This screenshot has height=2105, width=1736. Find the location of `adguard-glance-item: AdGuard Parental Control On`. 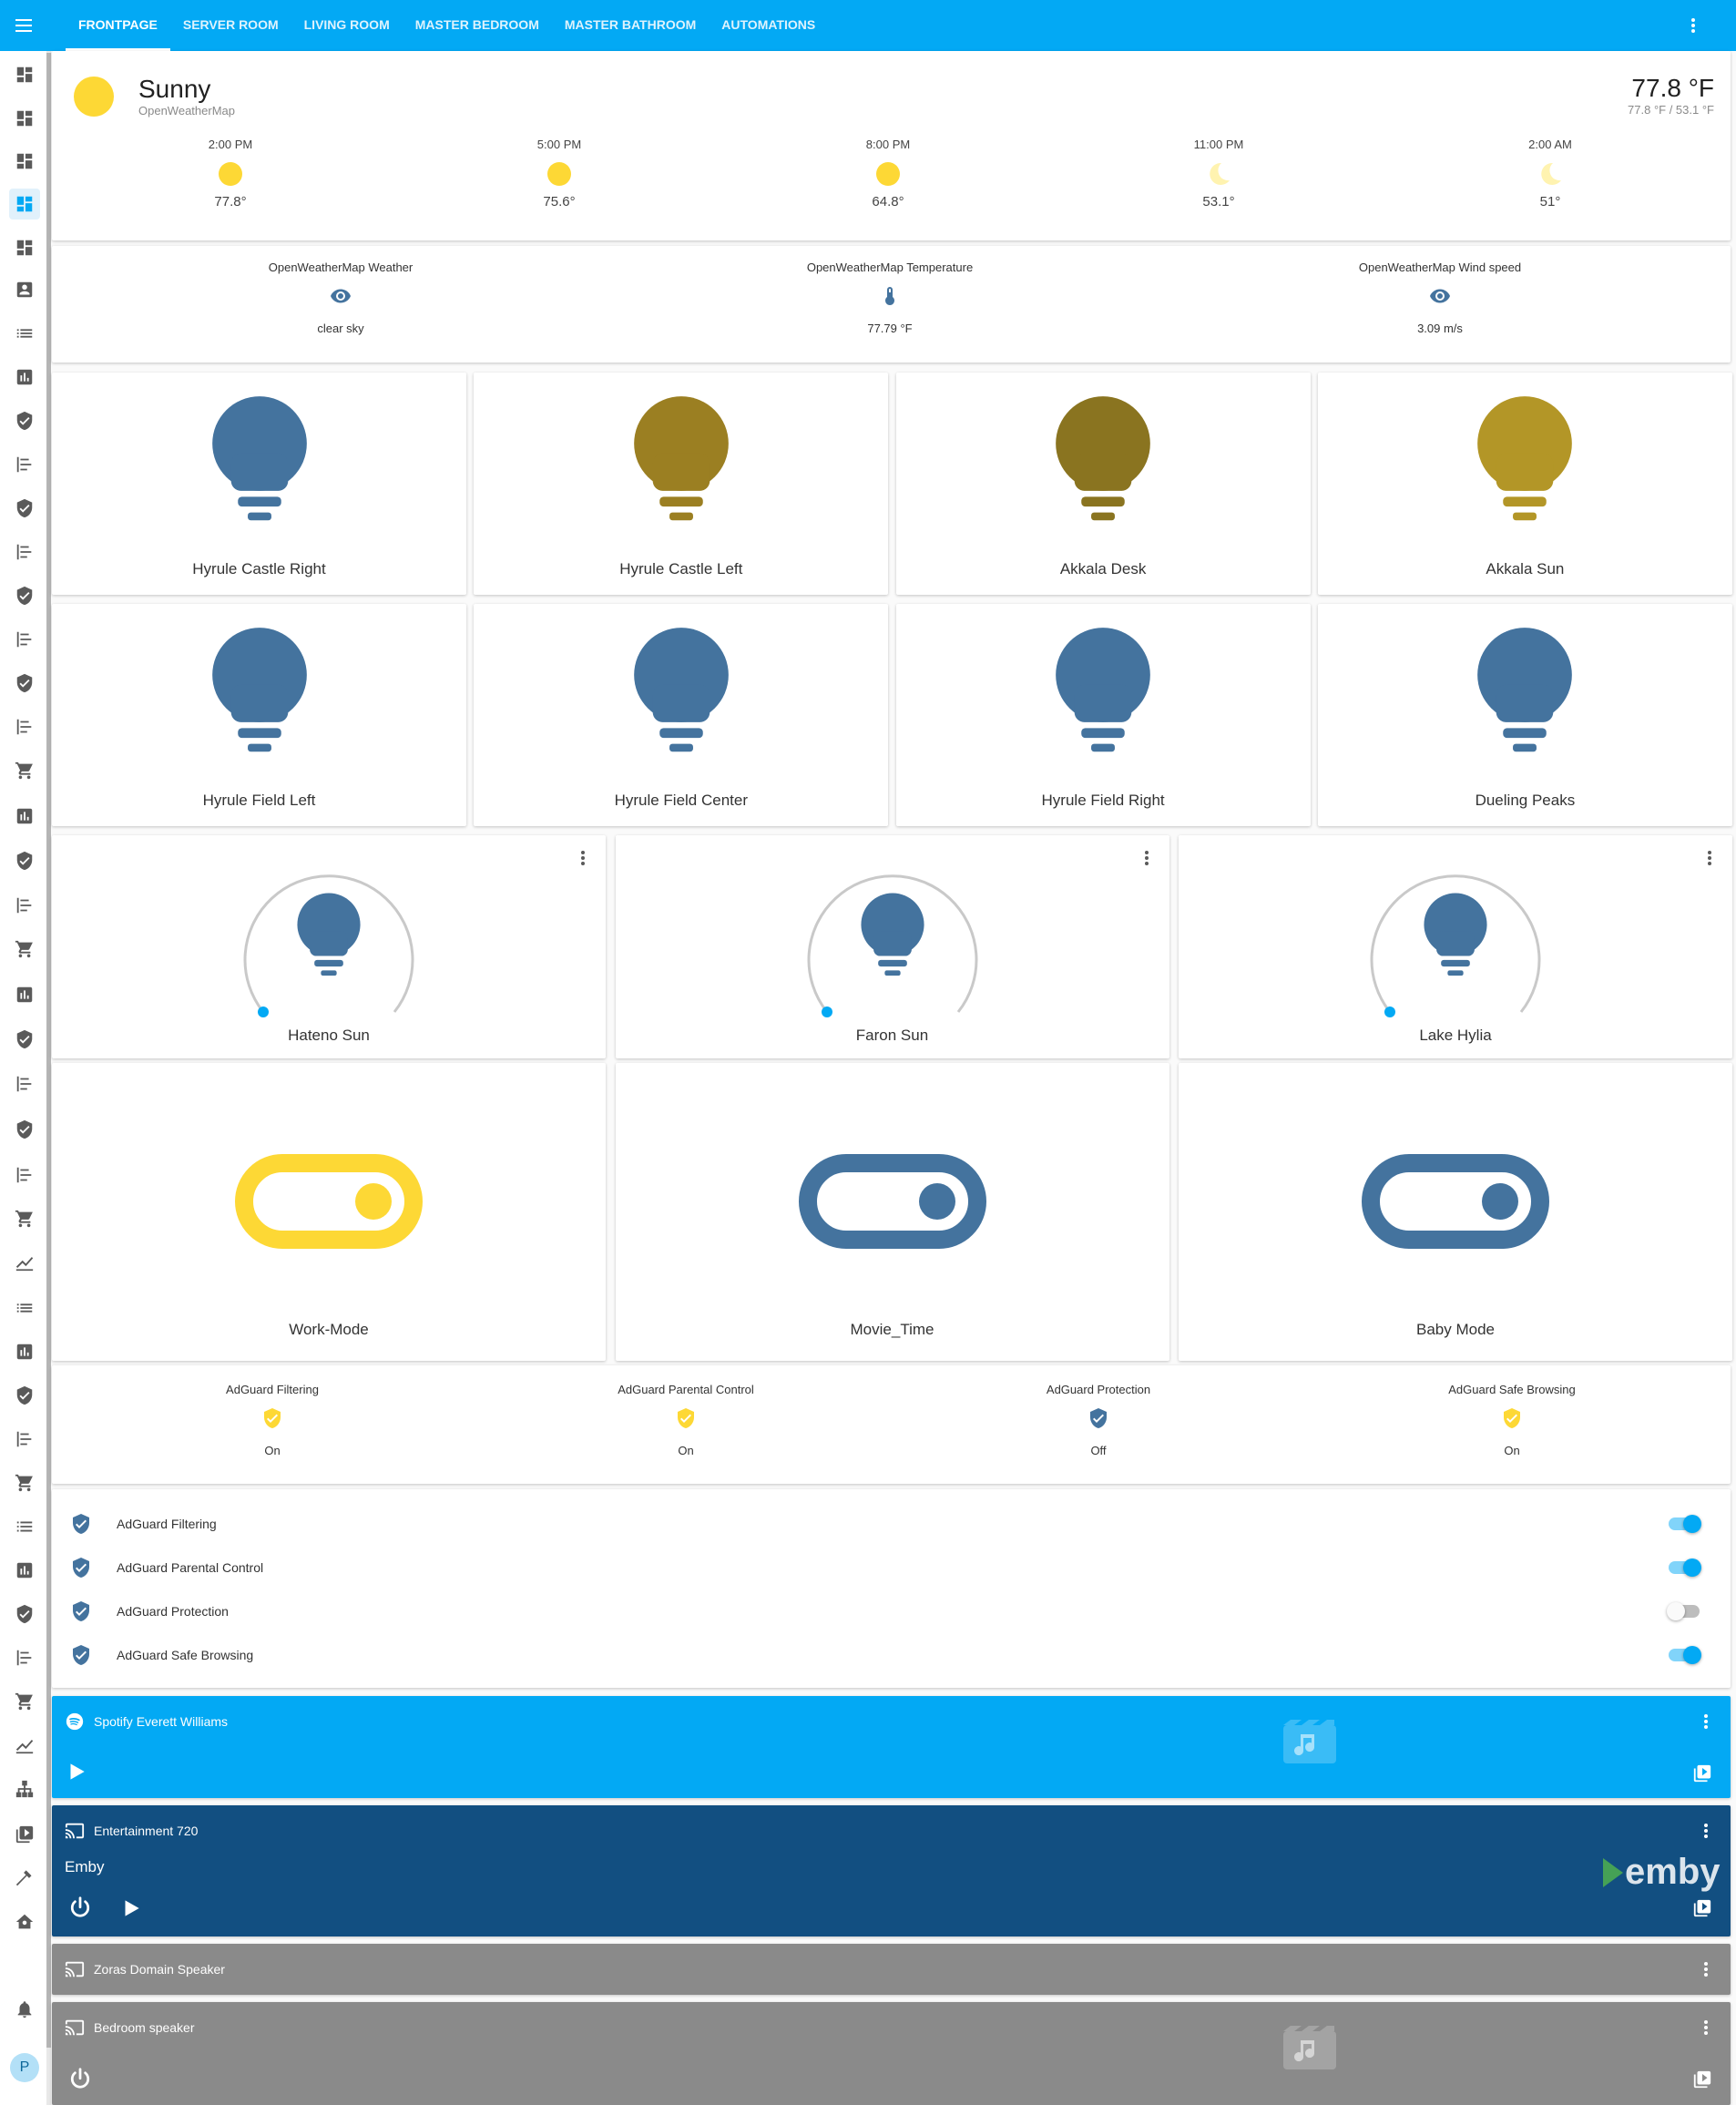

adguard-glance-item: AdGuard Parental Control On is located at coordinates (685, 1420).